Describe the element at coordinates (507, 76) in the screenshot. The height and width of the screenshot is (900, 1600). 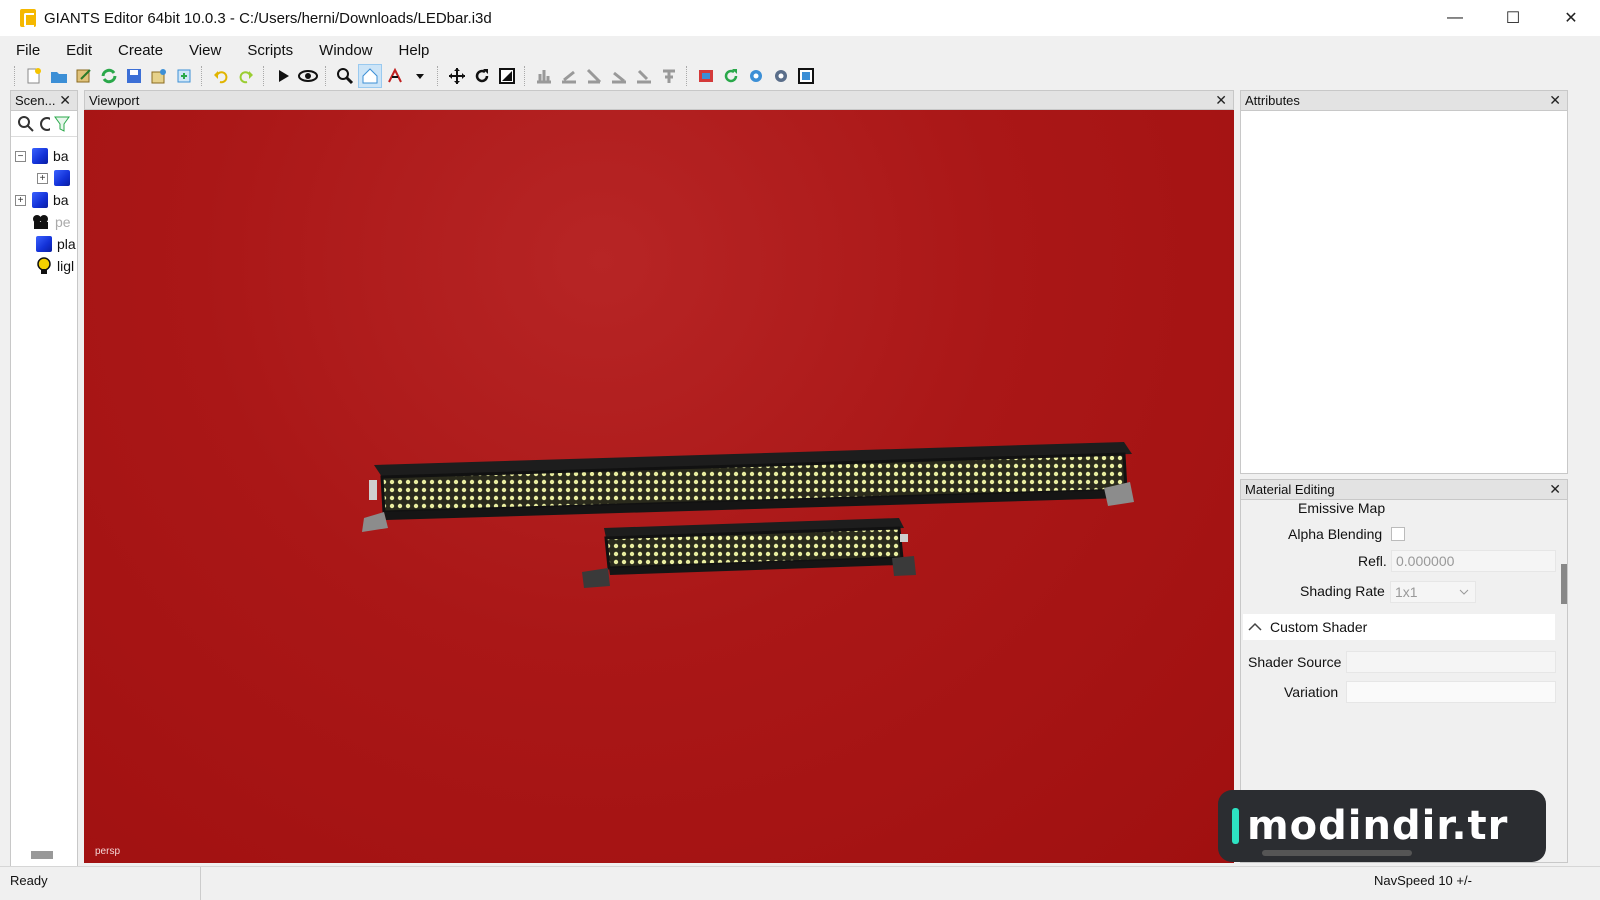
I see `scale-icon` at that location.